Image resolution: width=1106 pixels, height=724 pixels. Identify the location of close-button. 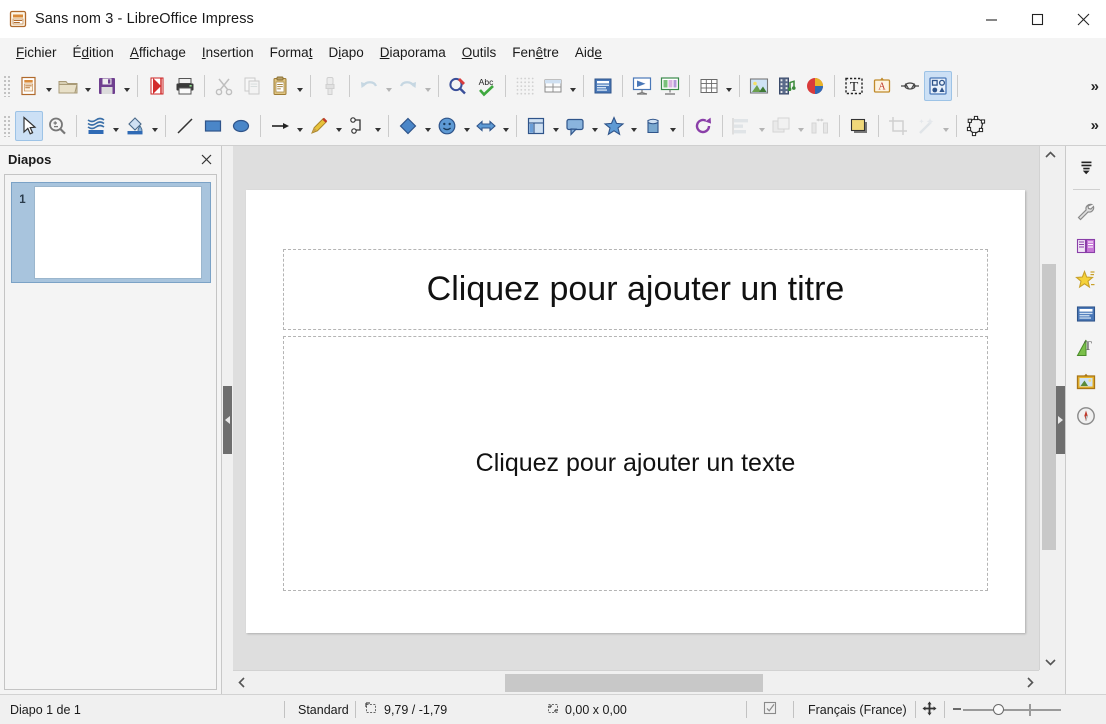
(1083, 19).